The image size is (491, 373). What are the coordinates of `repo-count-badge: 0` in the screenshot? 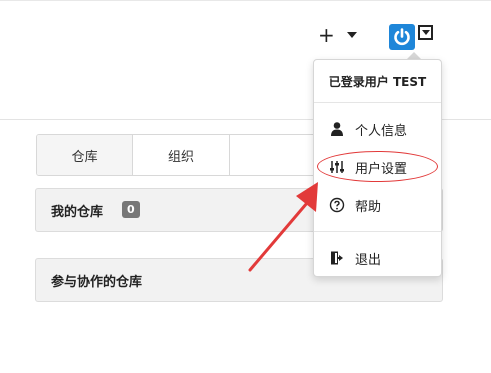 It's located at (131, 209).